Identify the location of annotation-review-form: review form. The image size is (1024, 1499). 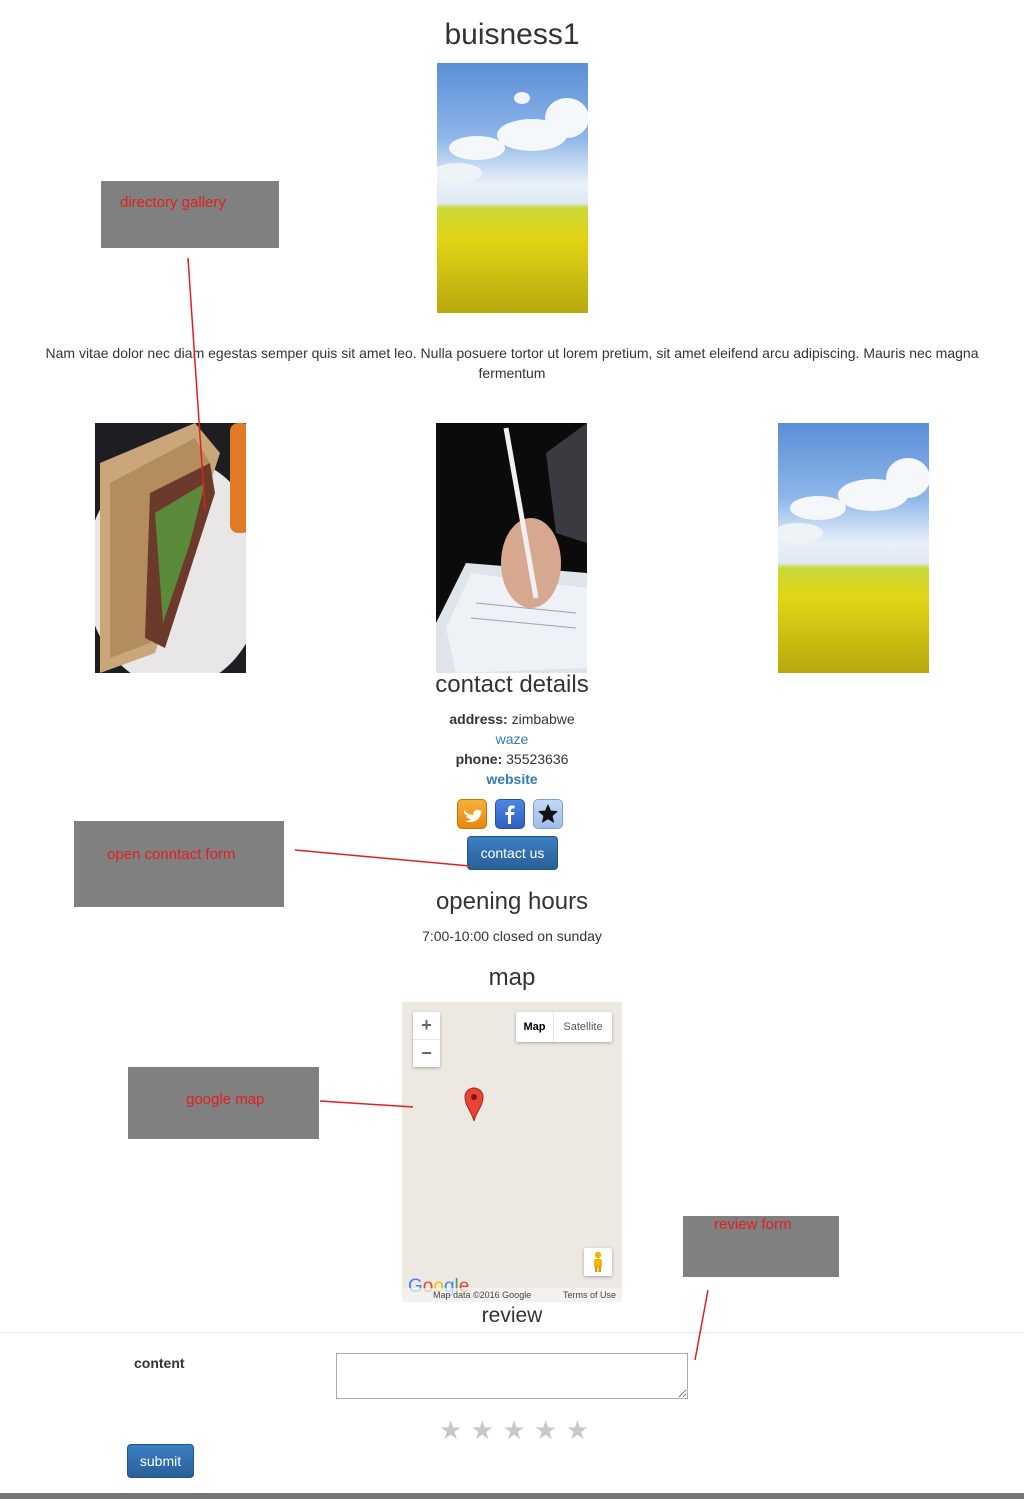
(761, 1246).